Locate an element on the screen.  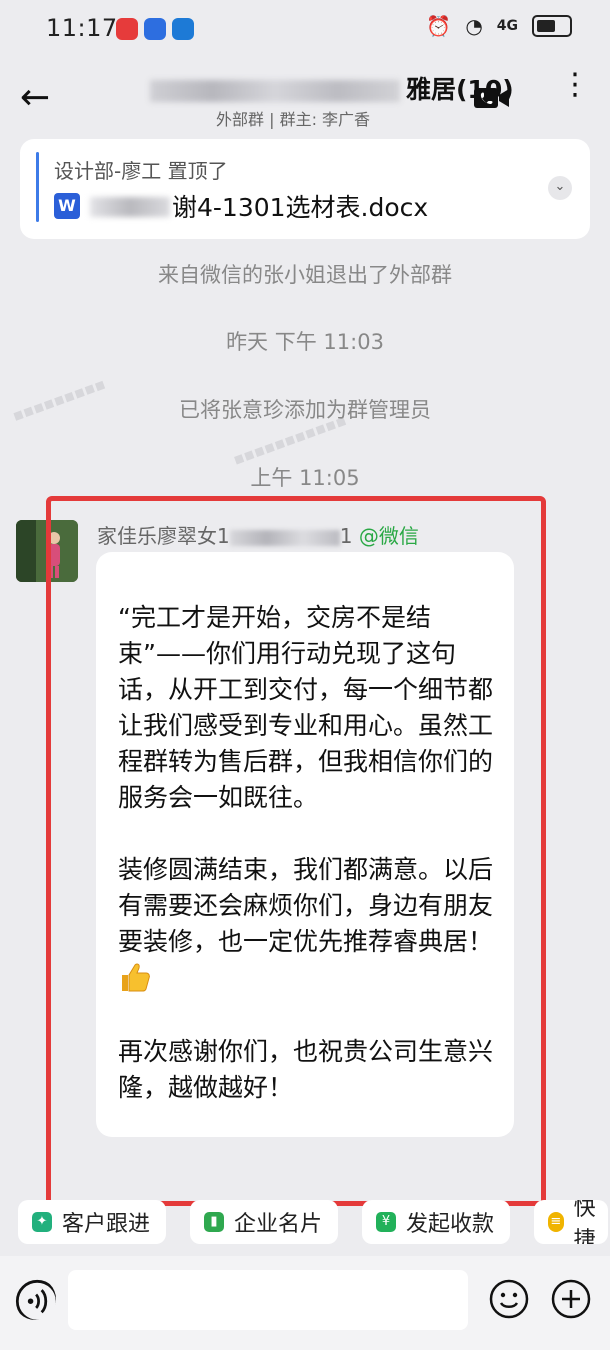
chat-title: 雅居(10) is located at coordinates (332, 88).